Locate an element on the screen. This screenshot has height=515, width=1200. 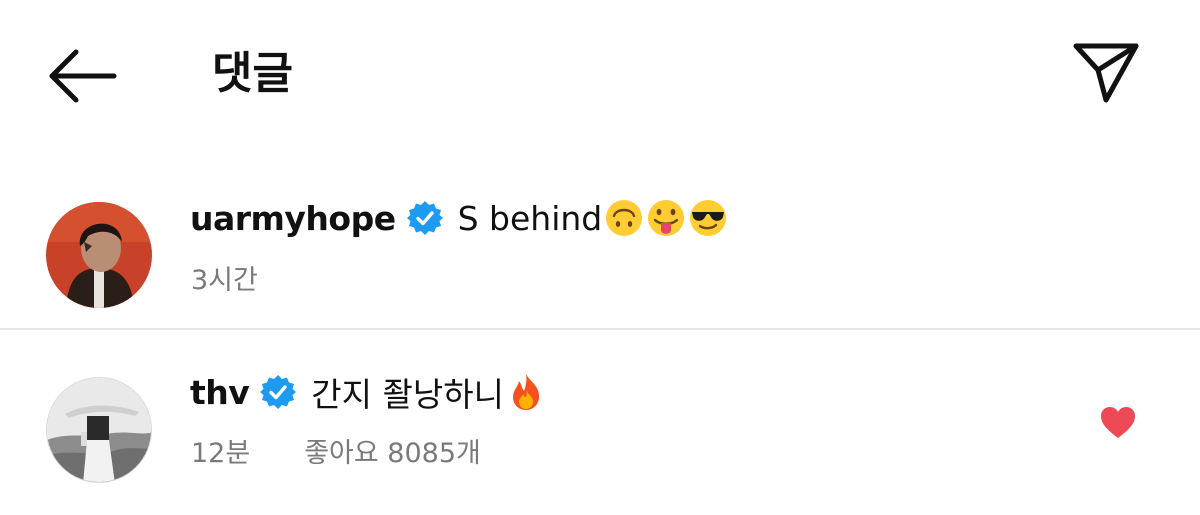
likes-count: 좋아요 8085개 is located at coordinates (392, 450).